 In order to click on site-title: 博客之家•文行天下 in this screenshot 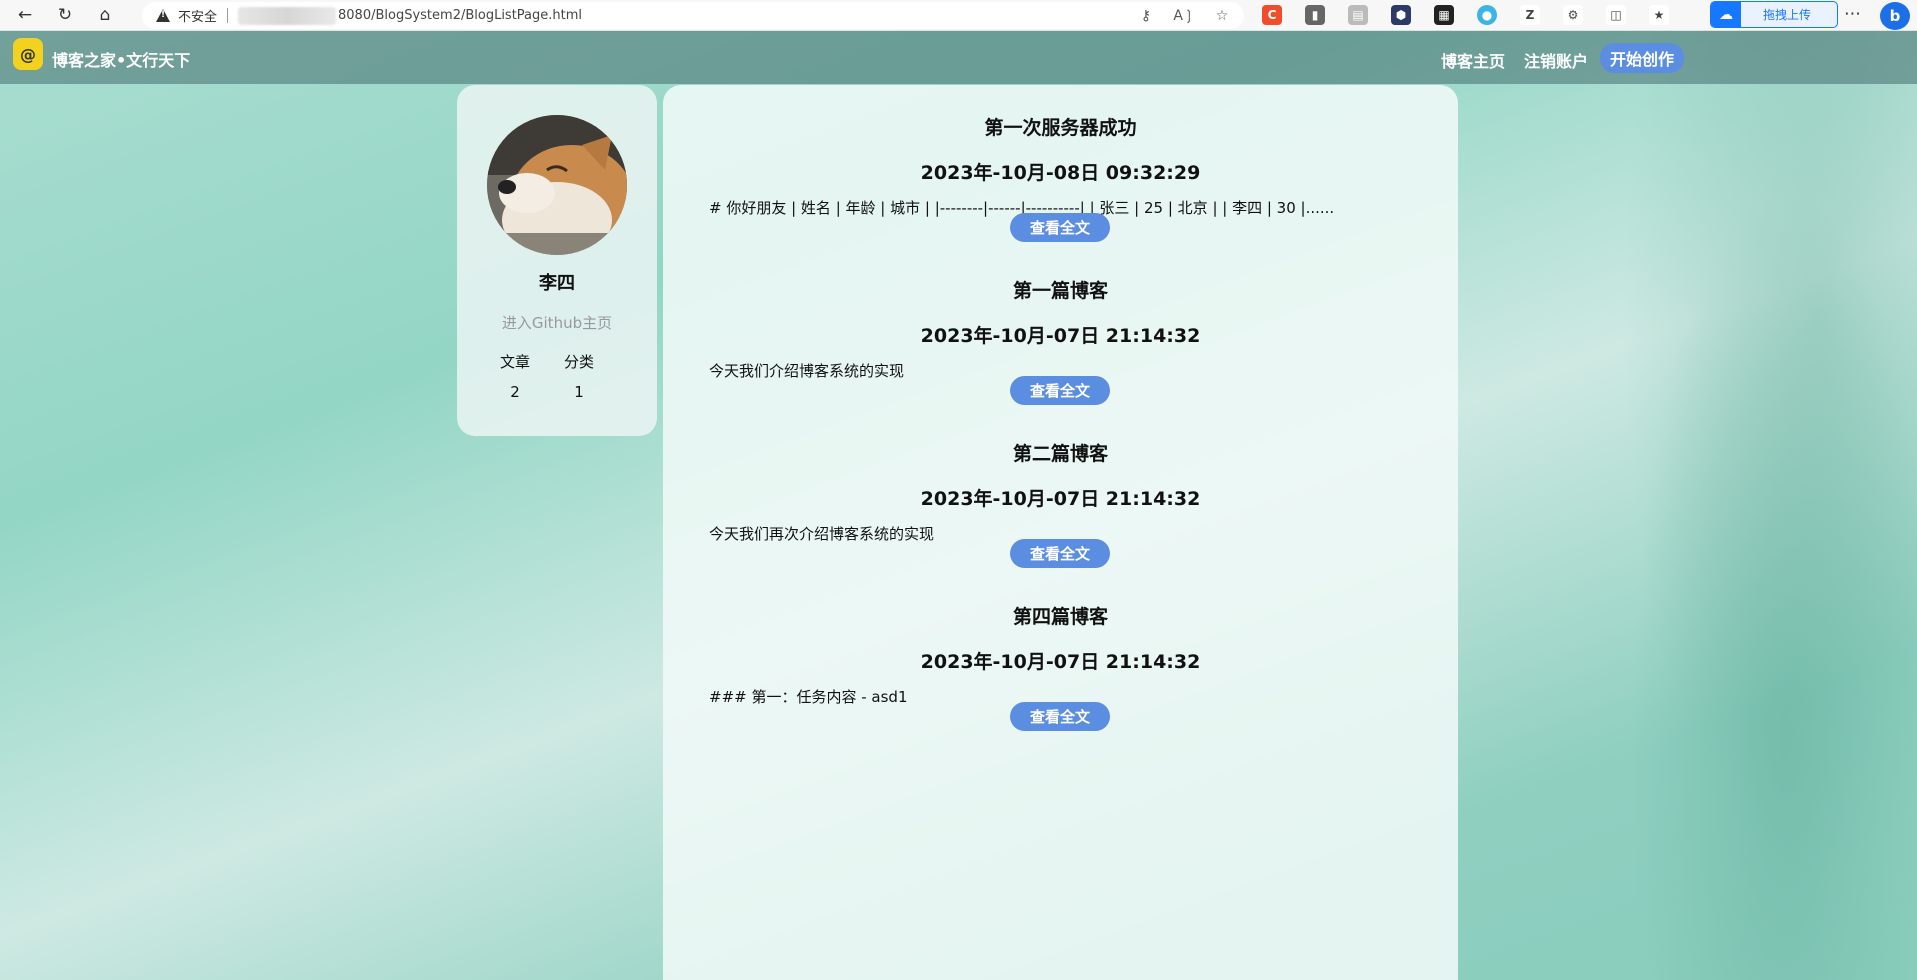, I will do `click(121, 60)`.